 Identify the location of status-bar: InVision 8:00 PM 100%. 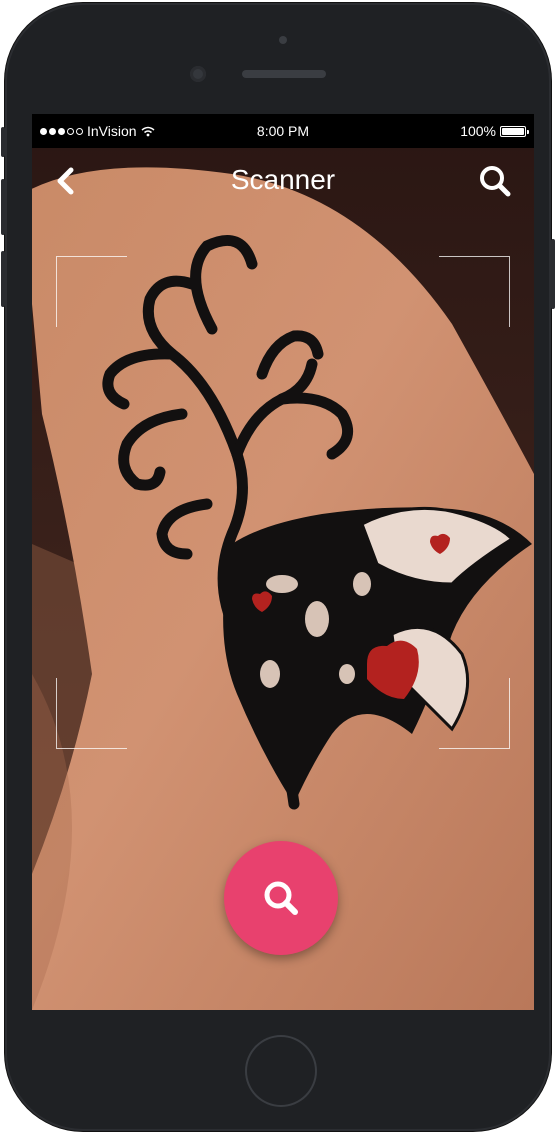
(283, 131).